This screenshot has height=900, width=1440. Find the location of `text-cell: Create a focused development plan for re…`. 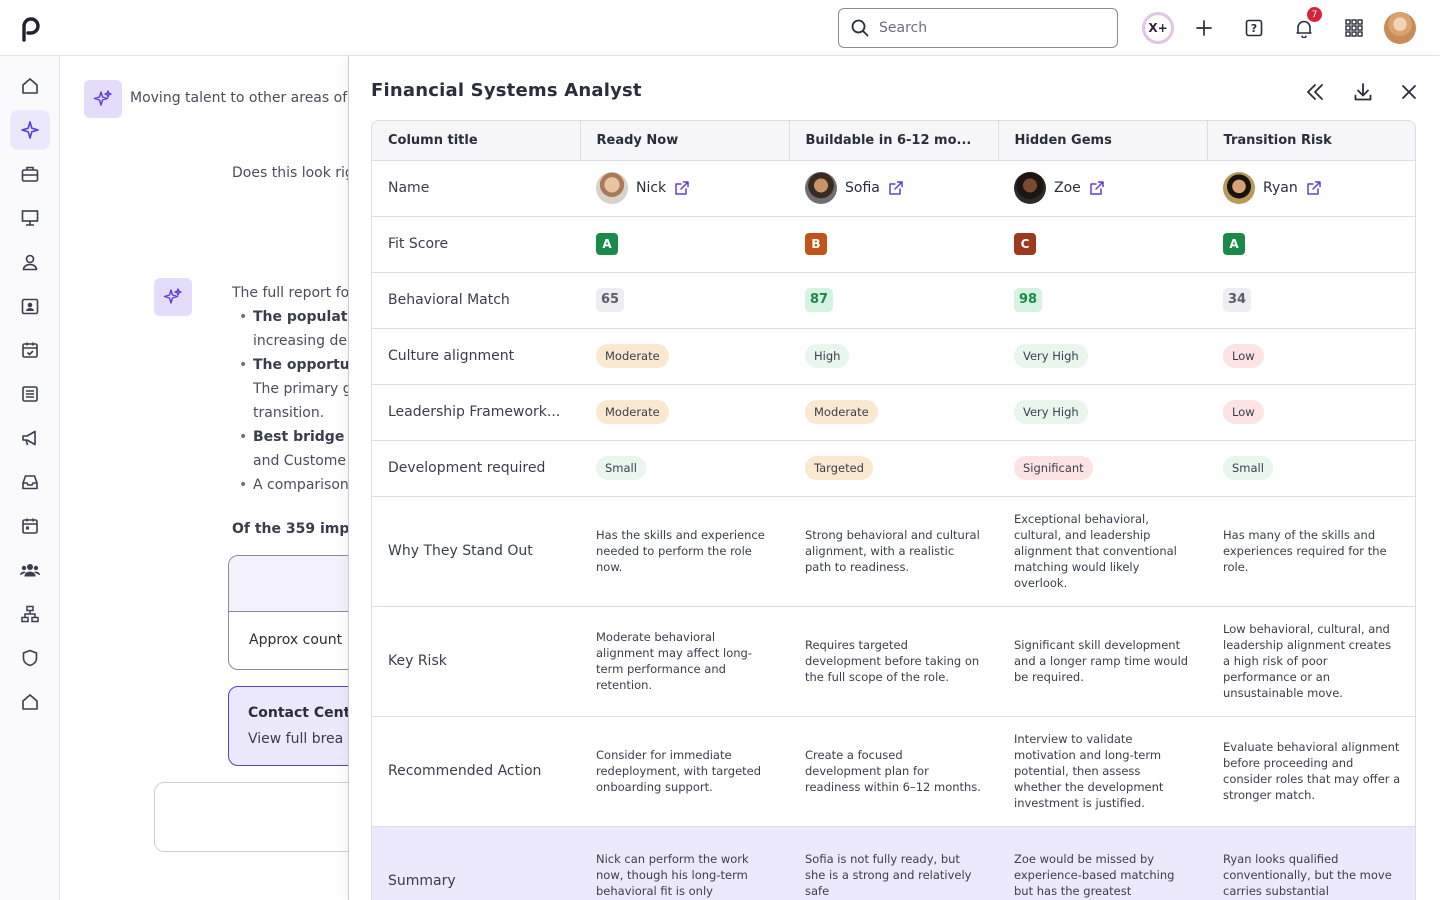

text-cell: Create a focused development plan for re… is located at coordinates (893, 771).